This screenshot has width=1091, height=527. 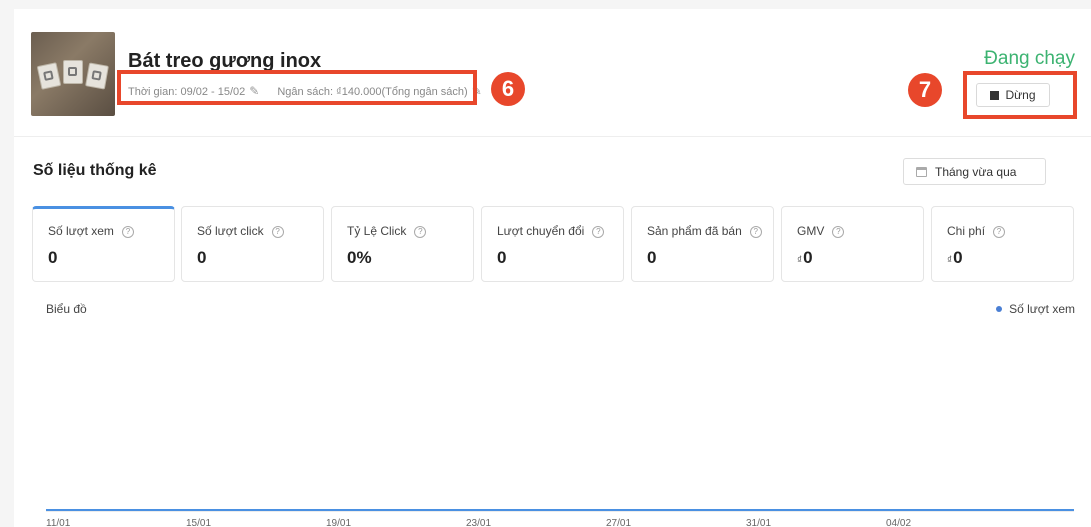 What do you see at coordinates (702, 244) in the screenshot?
I see `metric-card: Sản phẩm đã bán? 0` at bounding box center [702, 244].